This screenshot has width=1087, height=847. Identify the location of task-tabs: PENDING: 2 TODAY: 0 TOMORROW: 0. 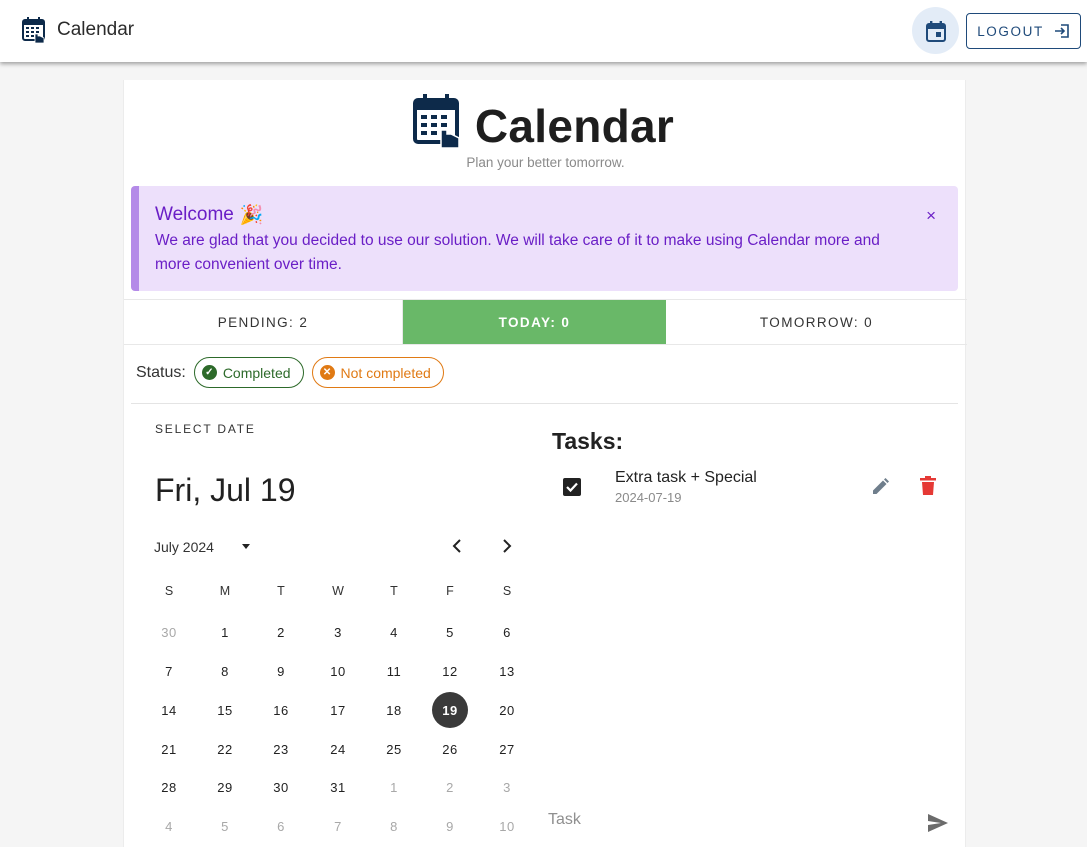
(545, 322).